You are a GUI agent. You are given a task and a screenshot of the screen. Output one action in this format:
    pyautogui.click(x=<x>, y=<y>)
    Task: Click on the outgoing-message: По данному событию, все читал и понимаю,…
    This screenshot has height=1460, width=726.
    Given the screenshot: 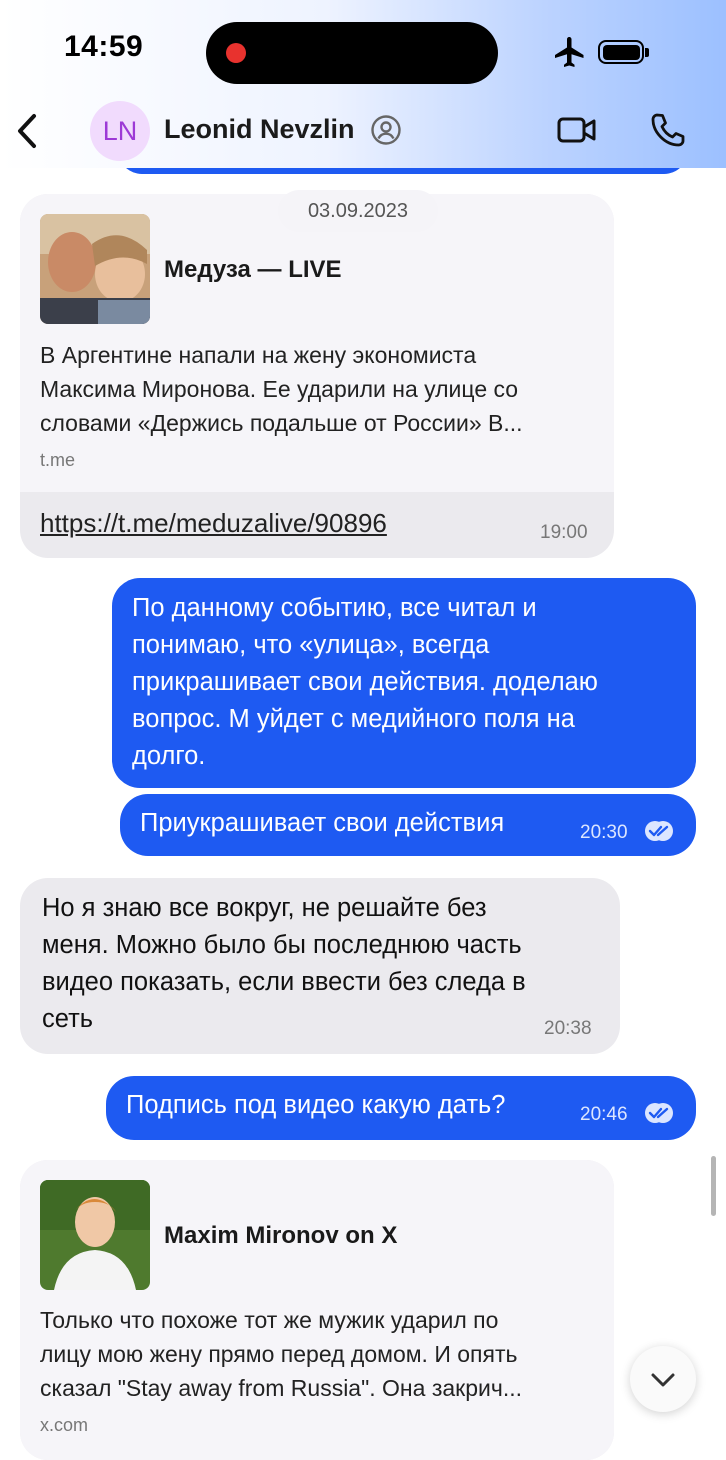 What is the action you would take?
    pyautogui.click(x=404, y=683)
    